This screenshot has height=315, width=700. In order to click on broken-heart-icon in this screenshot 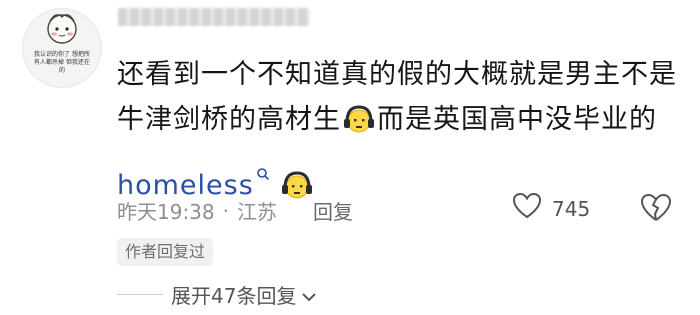, I will do `click(656, 210)`.